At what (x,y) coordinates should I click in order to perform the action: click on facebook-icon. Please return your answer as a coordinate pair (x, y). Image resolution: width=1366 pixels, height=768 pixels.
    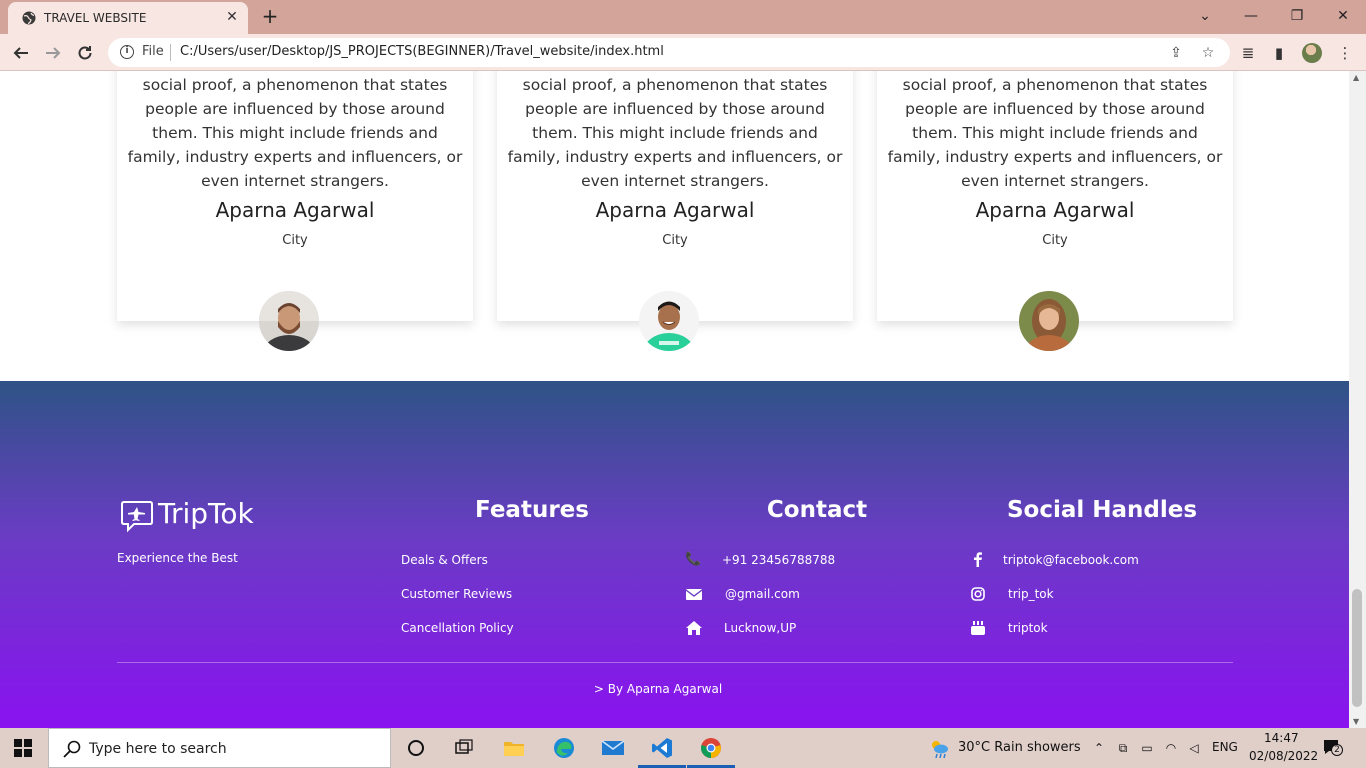
    Looking at the image, I should click on (978, 559).